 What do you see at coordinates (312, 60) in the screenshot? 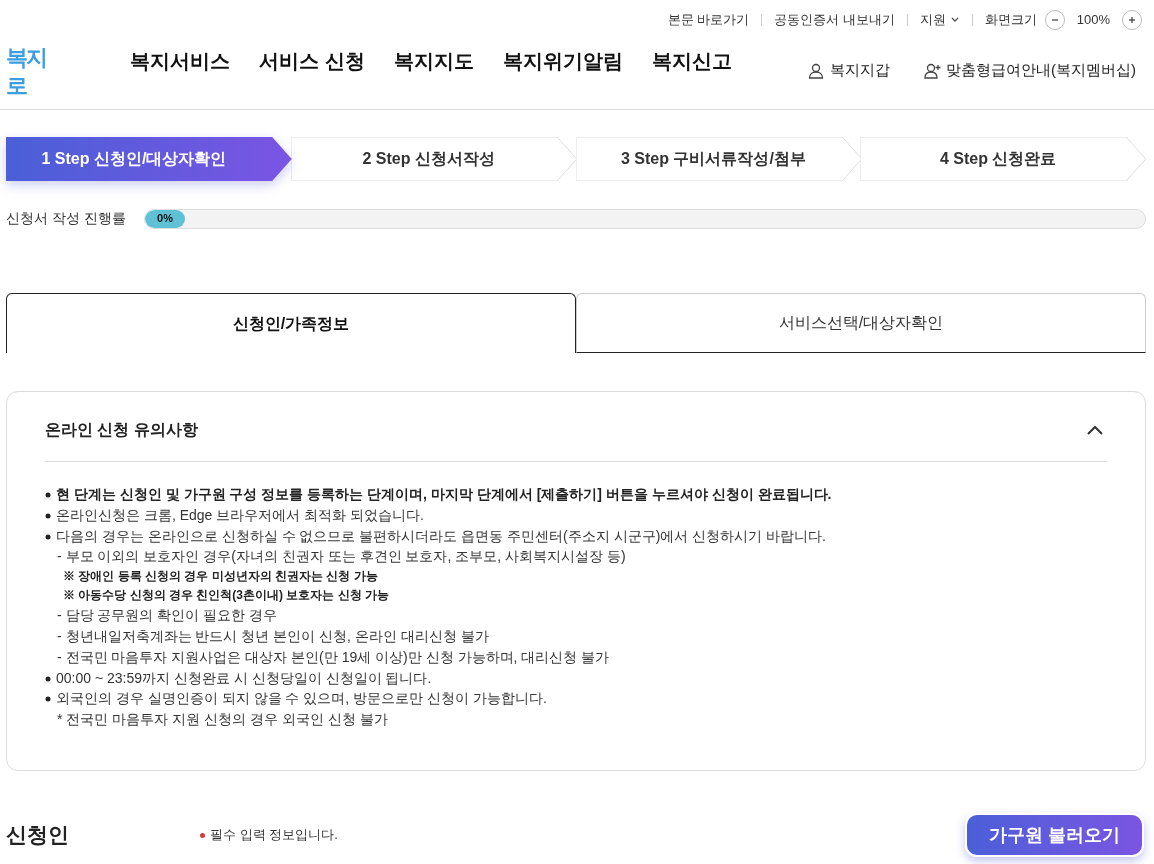
I see `nav-link: 서비스 신청` at bounding box center [312, 60].